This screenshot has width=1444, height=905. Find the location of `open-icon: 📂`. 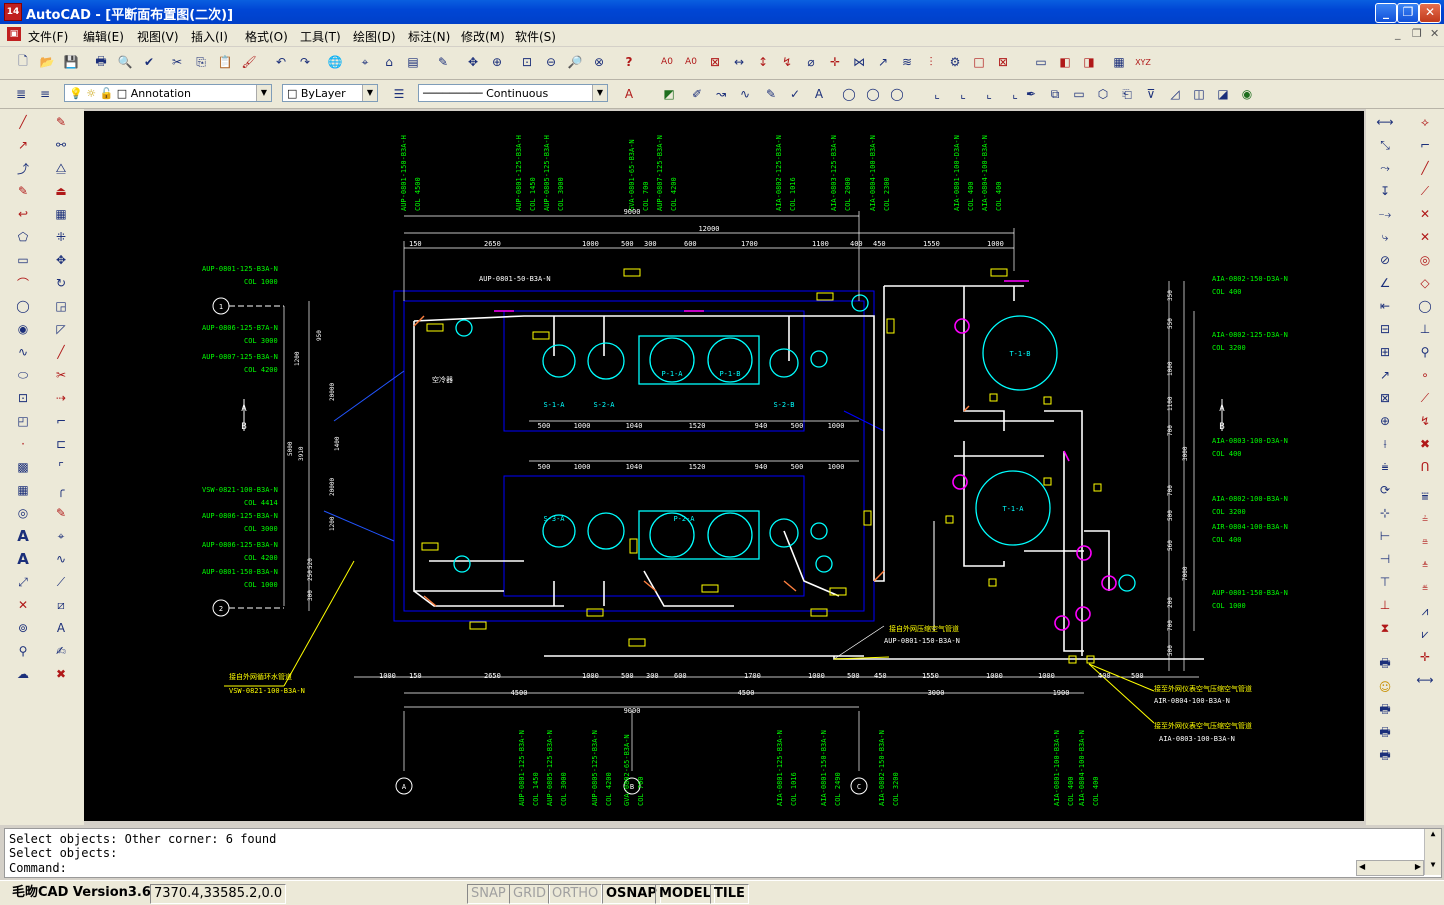

open-icon: 📂 is located at coordinates (47, 62).